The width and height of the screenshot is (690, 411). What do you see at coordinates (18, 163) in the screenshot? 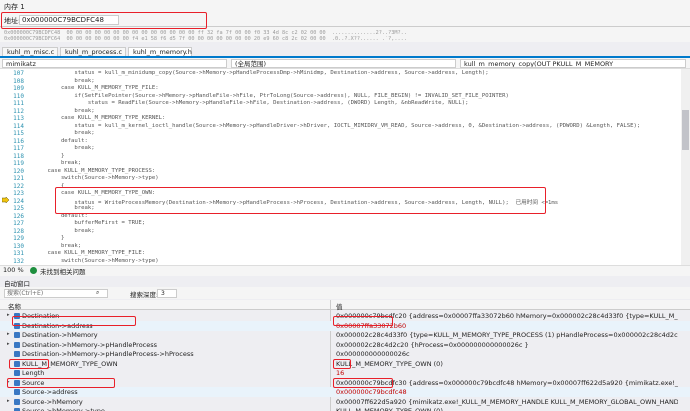
I see `line-number: 119` at bounding box center [18, 163].